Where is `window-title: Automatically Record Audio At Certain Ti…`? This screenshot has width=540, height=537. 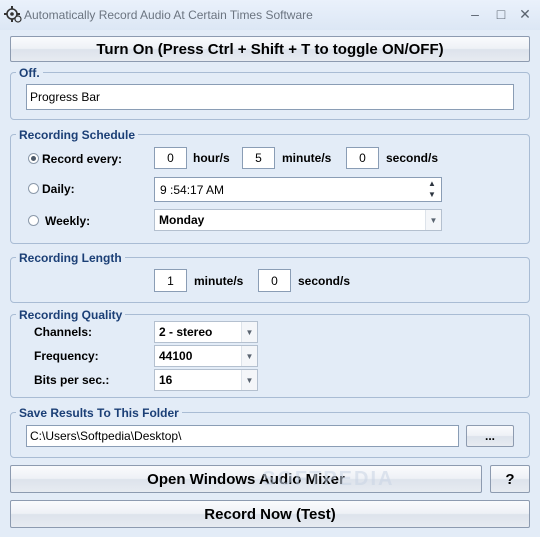
window-title: Automatically Record Audio At Certain Ti… is located at coordinates (168, 15).